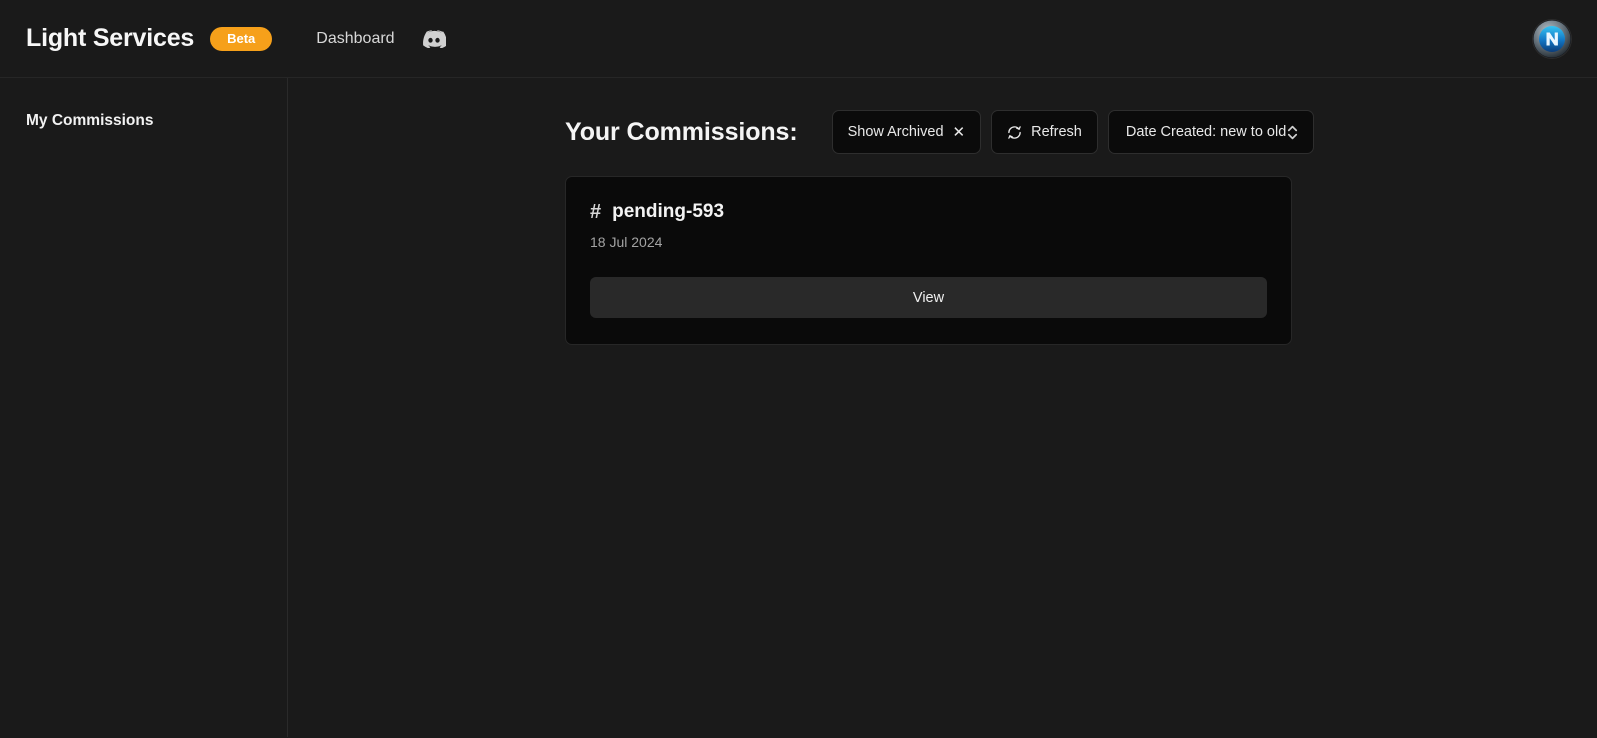 Image resolution: width=1597 pixels, height=738 pixels. I want to click on commission-name: pending-593, so click(668, 211).